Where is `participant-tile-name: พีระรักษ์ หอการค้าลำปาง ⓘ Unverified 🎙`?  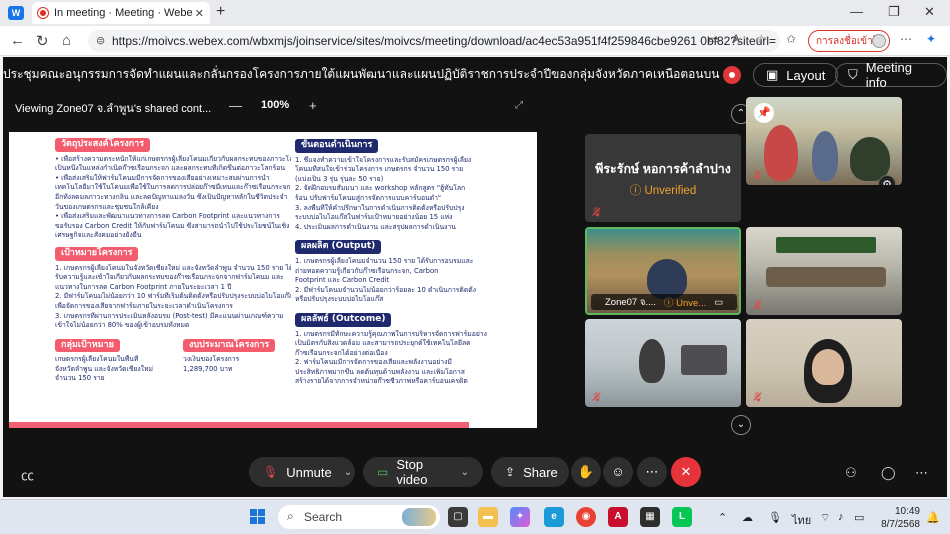 participant-tile-name: พีระรักษ์ หอการค้าลำปาง ⓘ Unverified 🎙 is located at coordinates (663, 178).